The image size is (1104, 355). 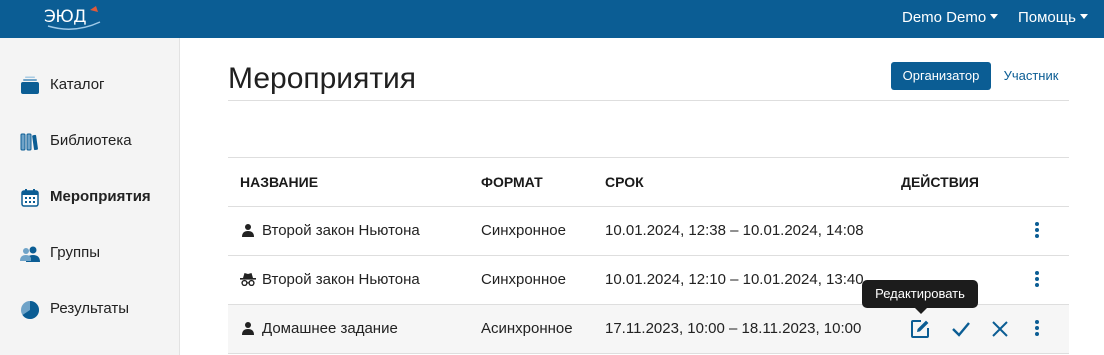 What do you see at coordinates (941, 76) in the screenshot?
I see `tab-organizer: Организатор` at bounding box center [941, 76].